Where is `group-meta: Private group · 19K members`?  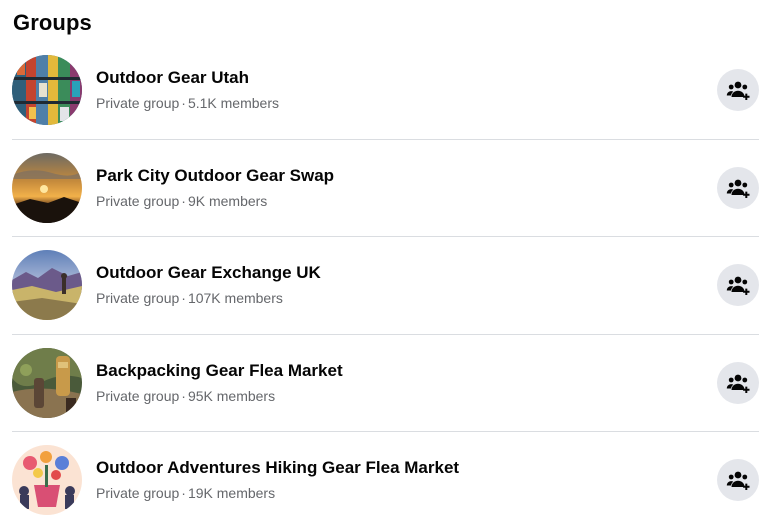 group-meta: Private group · 19K members is located at coordinates (185, 493).